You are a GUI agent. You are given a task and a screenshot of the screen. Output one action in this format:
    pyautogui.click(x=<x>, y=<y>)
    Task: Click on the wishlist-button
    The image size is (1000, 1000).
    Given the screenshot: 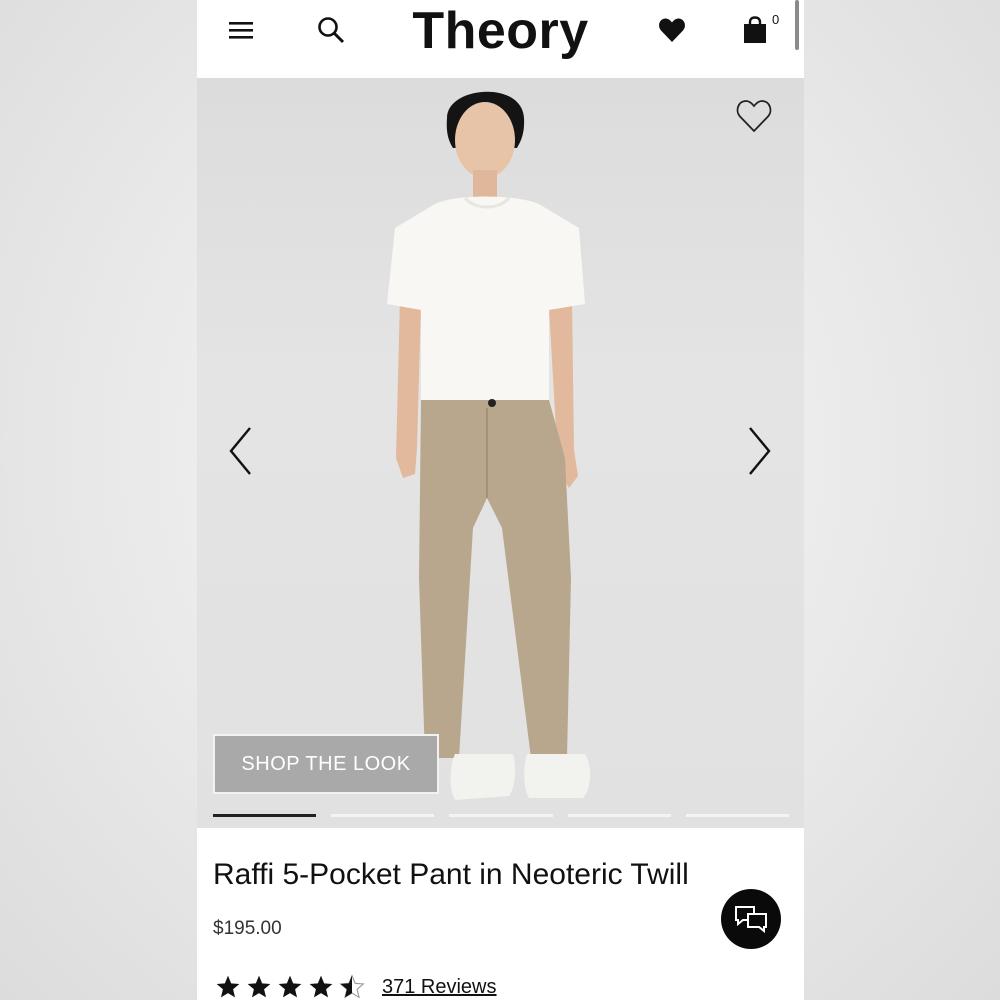 What is the action you would take?
    pyautogui.click(x=672, y=30)
    